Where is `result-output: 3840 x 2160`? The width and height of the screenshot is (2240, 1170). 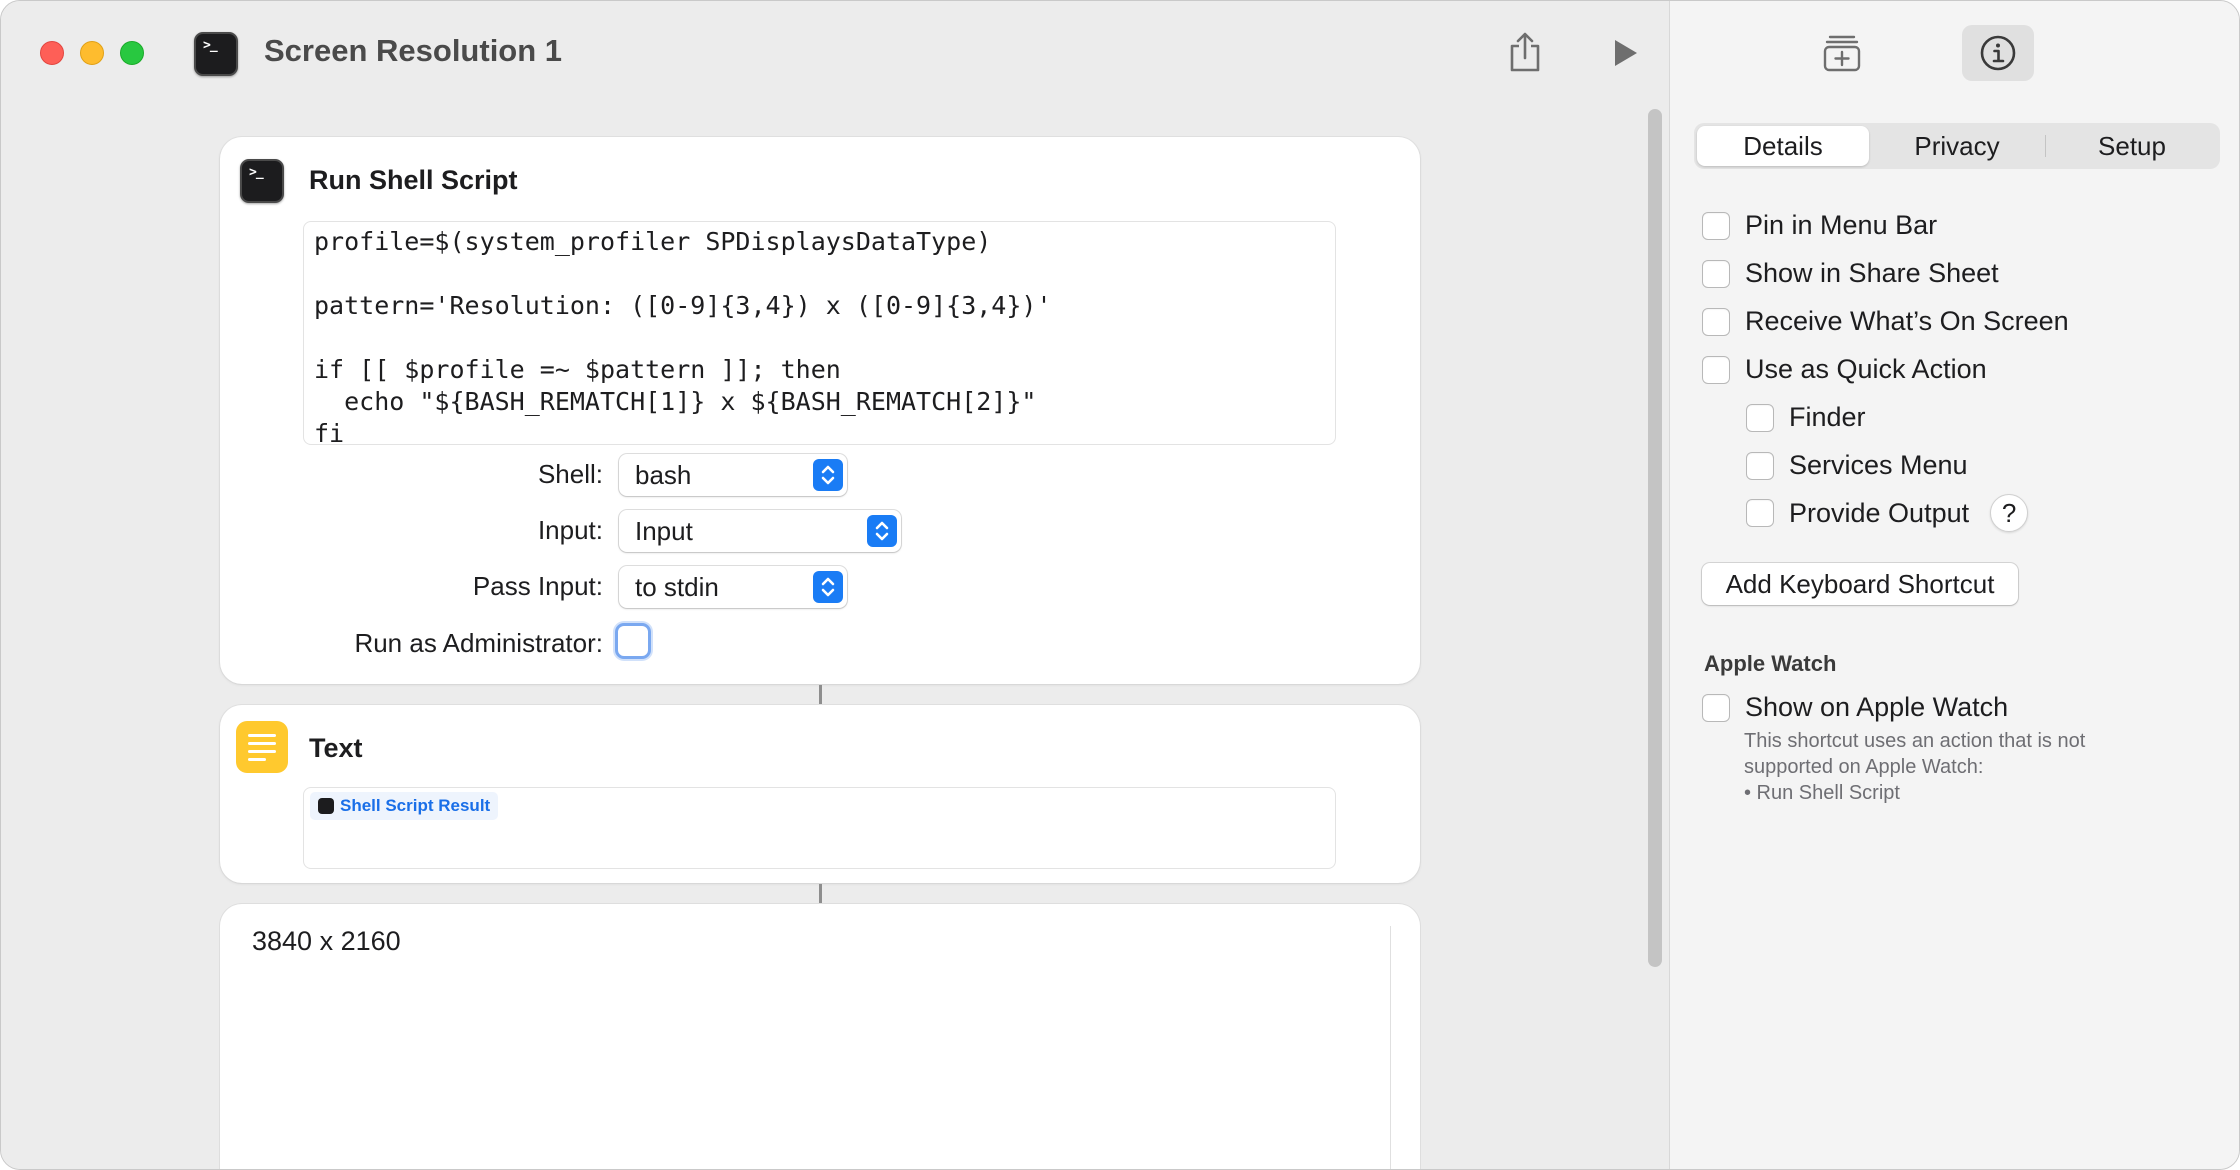
result-output: 3840 x 2160 is located at coordinates (820, 1036).